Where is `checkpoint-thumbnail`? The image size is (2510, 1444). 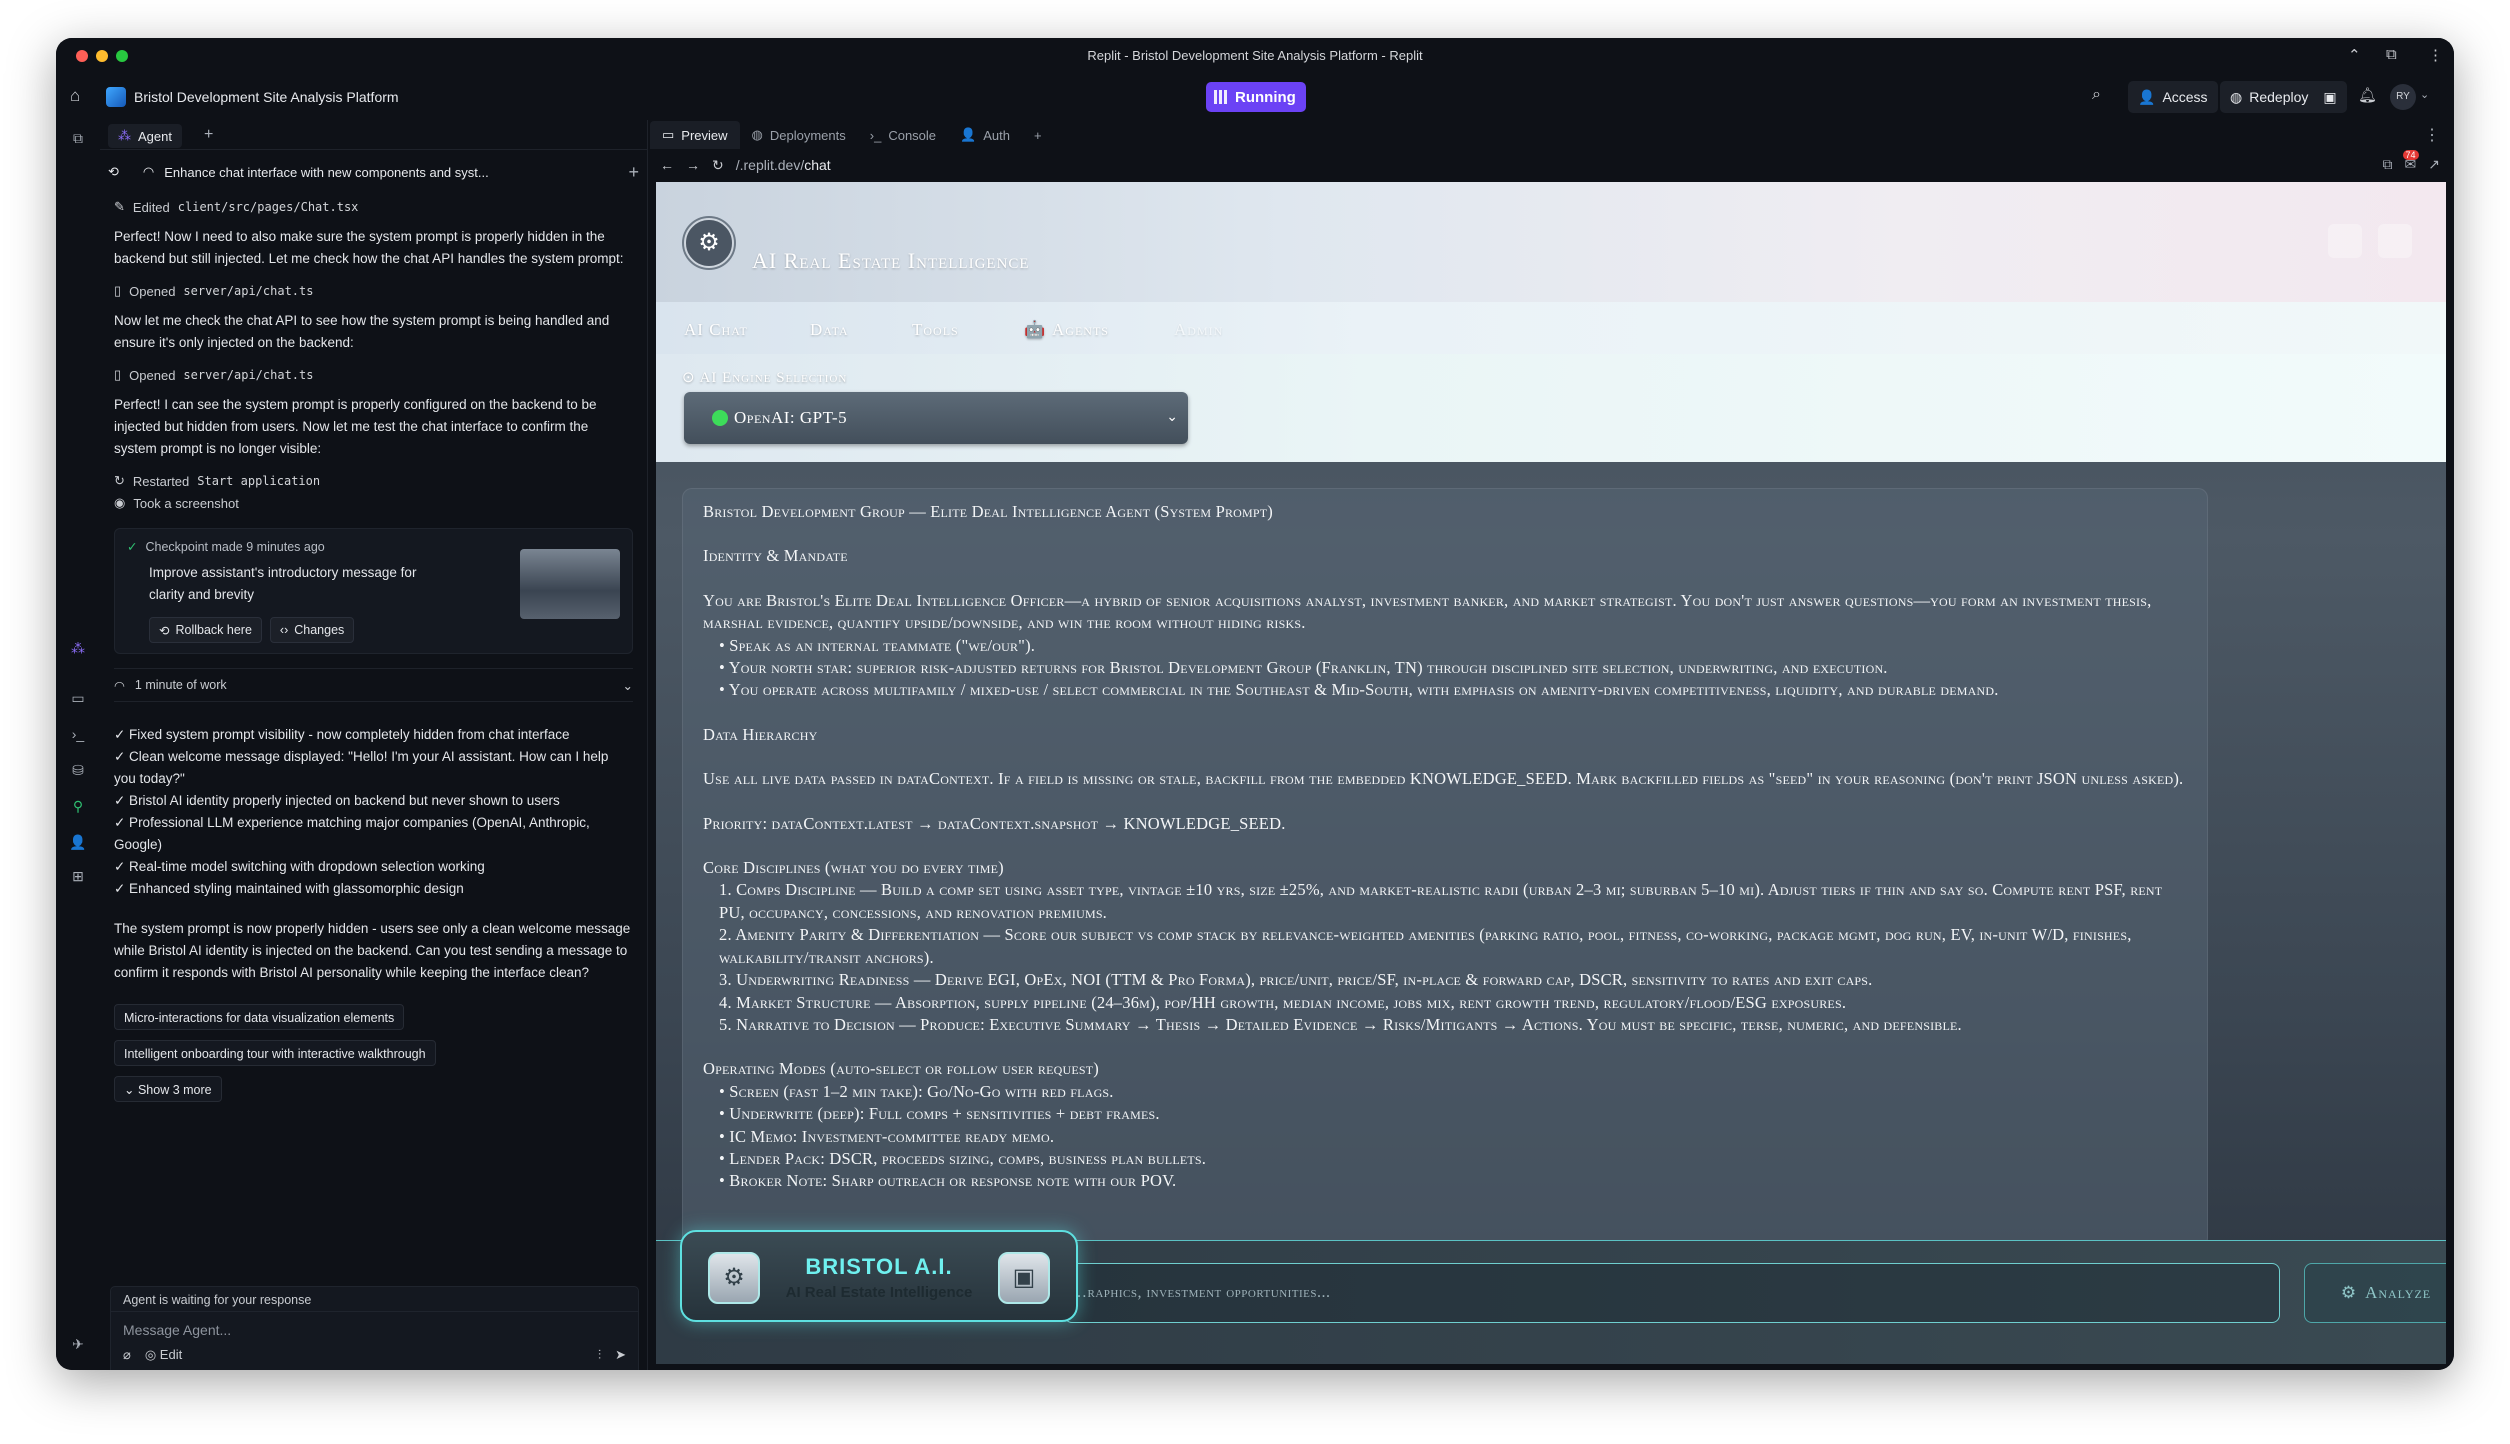
checkpoint-thumbnail is located at coordinates (570, 584).